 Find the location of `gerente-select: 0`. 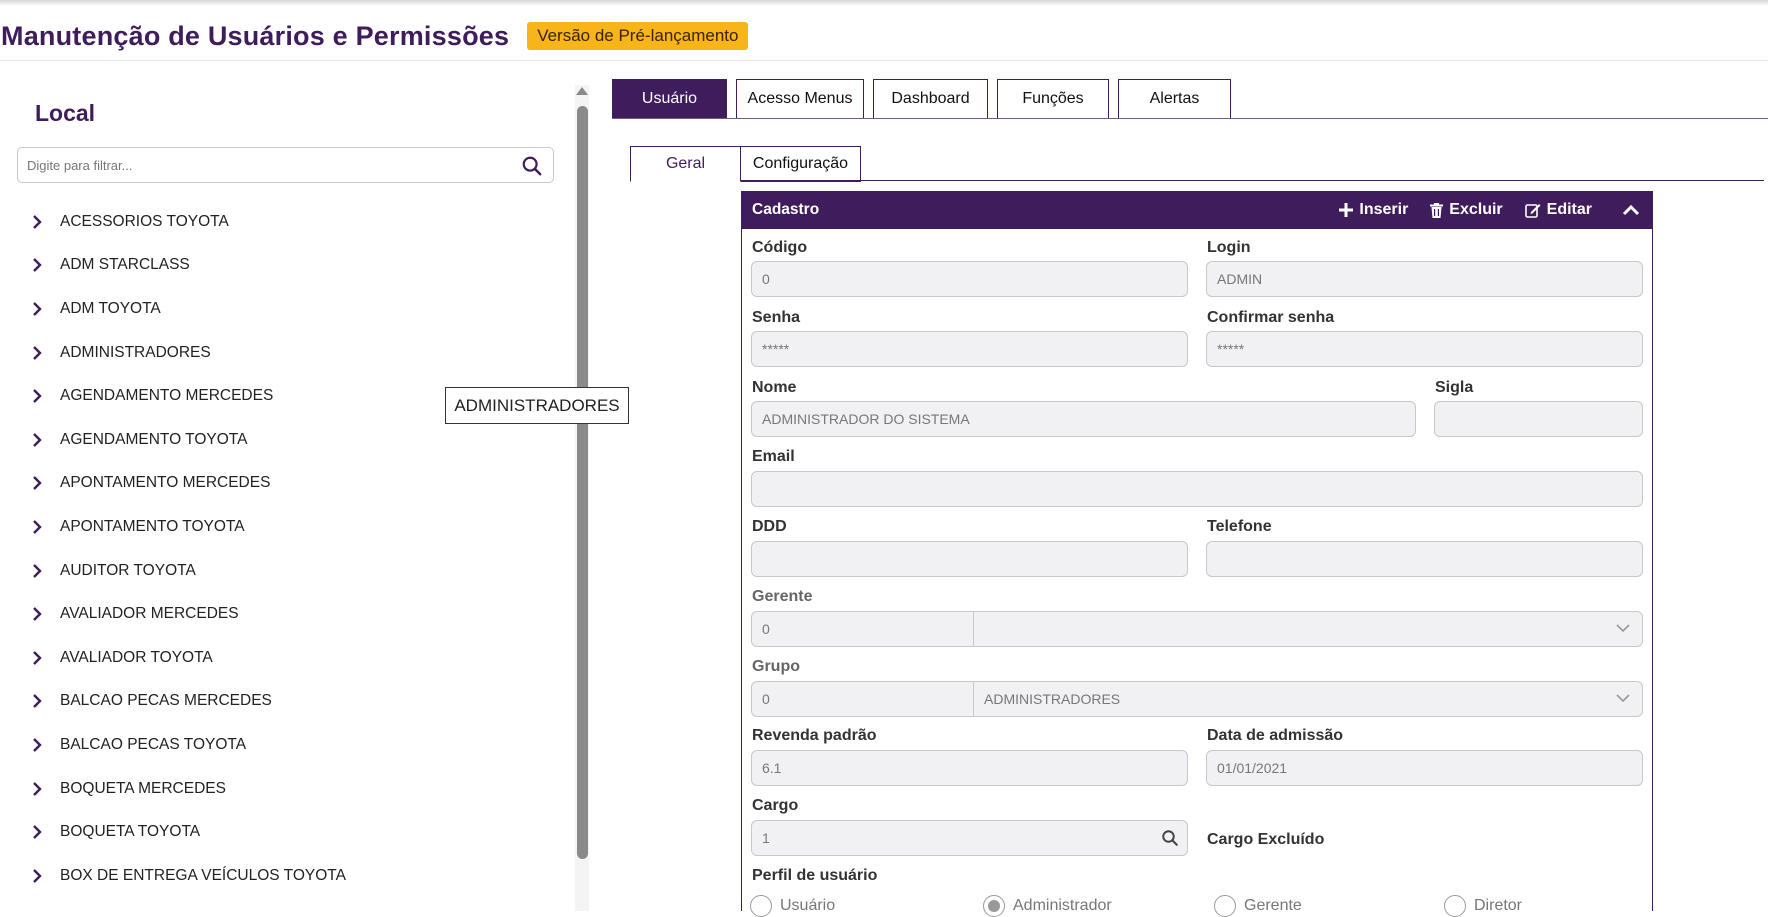

gerente-select: 0 is located at coordinates (1197, 629).